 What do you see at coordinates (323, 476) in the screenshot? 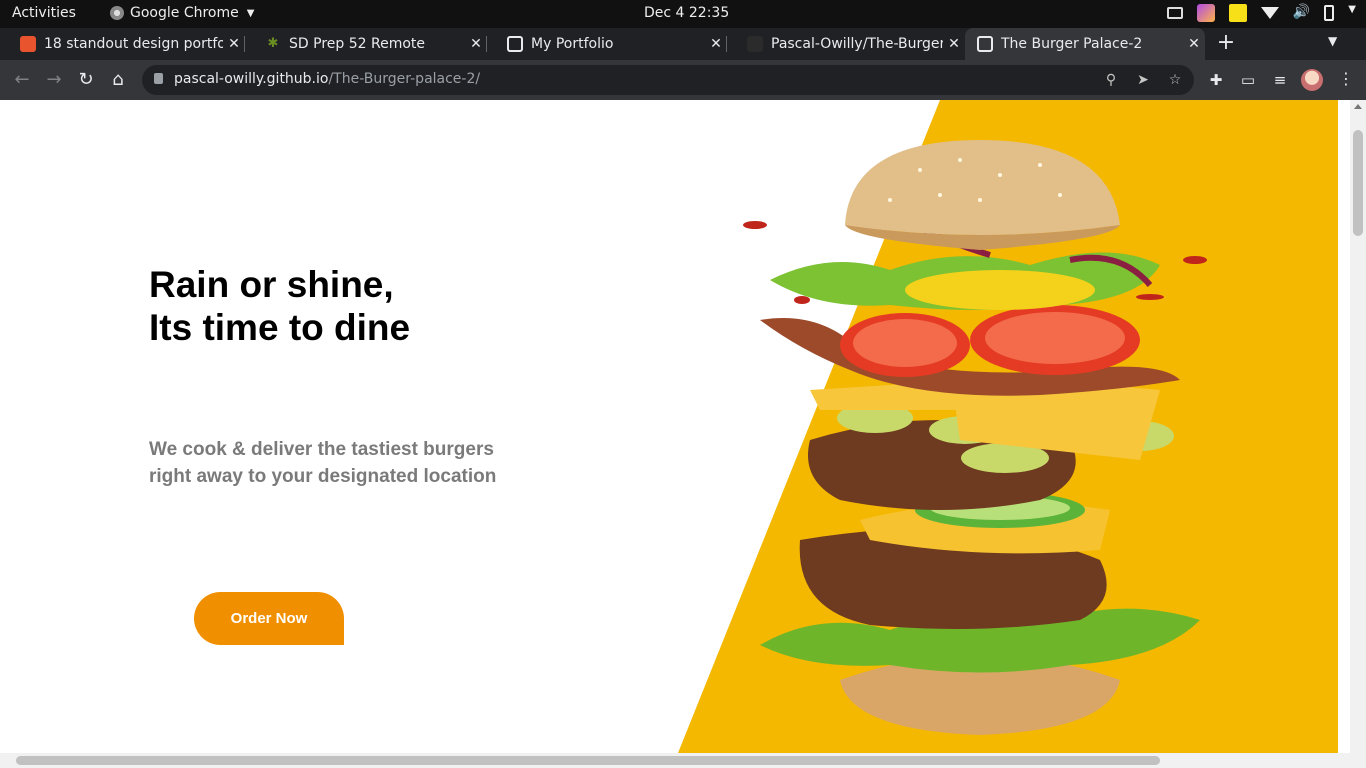
I see `subtext-line-2: right away to your designated location` at bounding box center [323, 476].